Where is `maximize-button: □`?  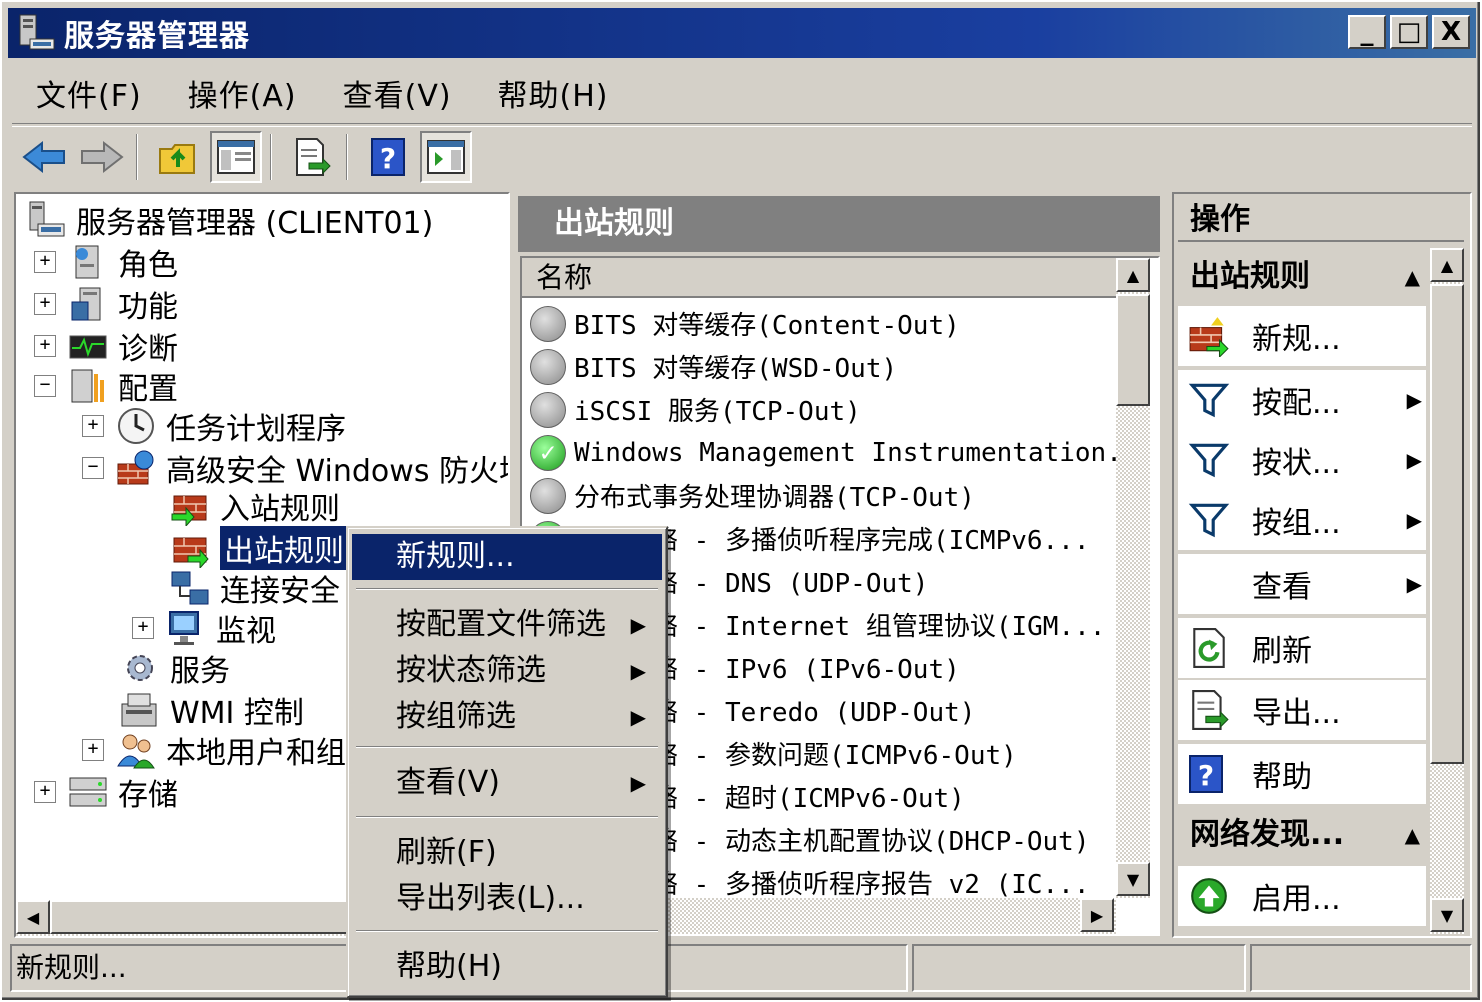 maximize-button: □ is located at coordinates (1409, 32).